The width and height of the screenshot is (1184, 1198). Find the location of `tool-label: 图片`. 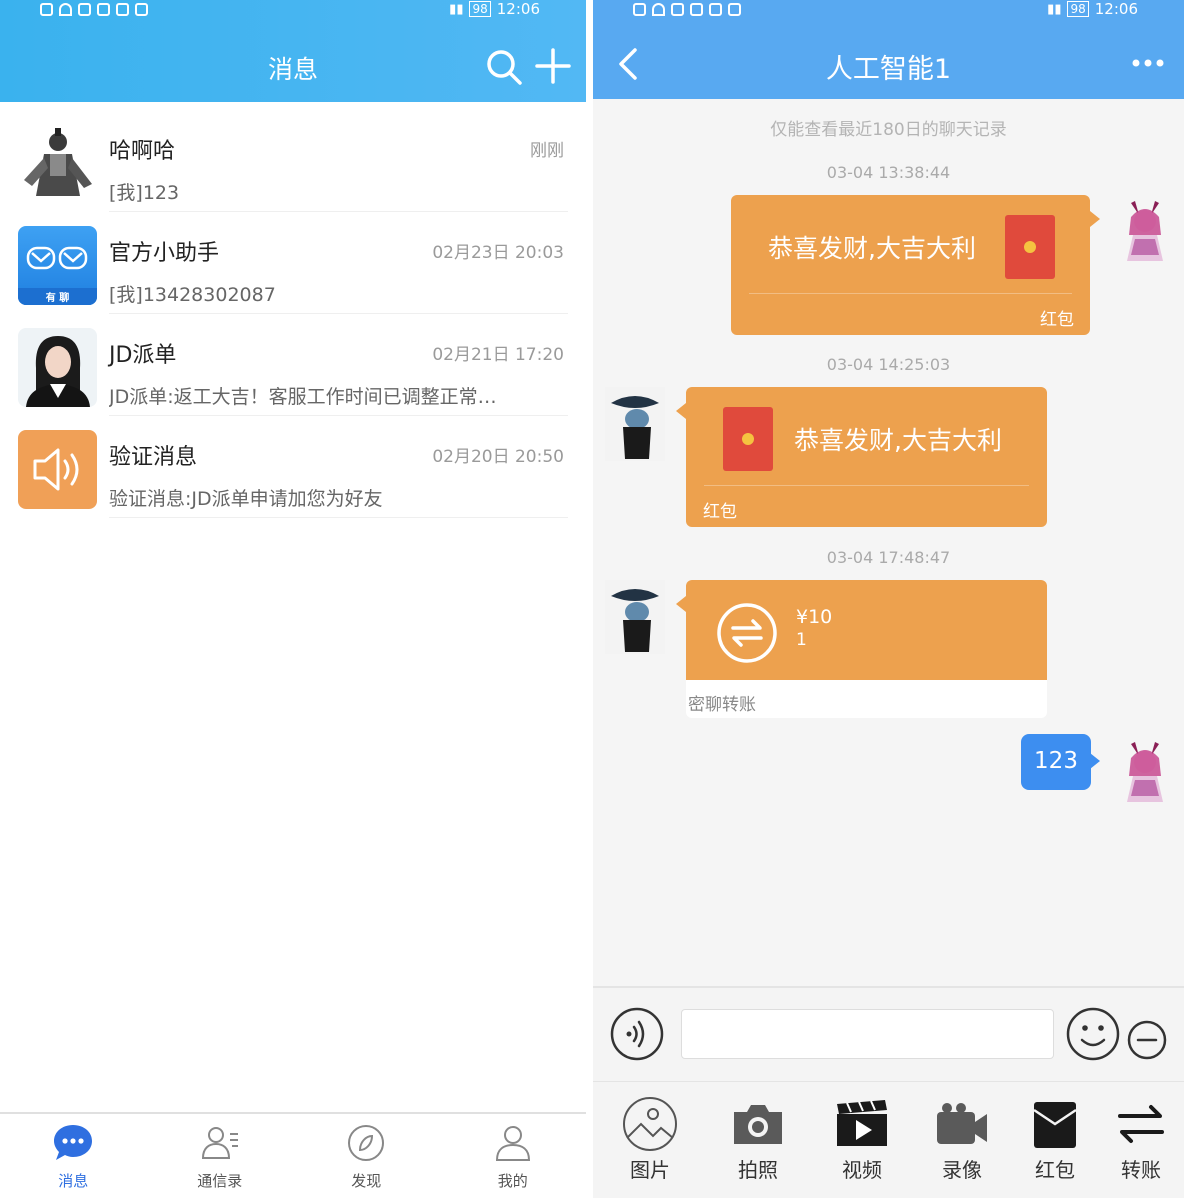

tool-label: 图片 is located at coordinates (650, 1170).